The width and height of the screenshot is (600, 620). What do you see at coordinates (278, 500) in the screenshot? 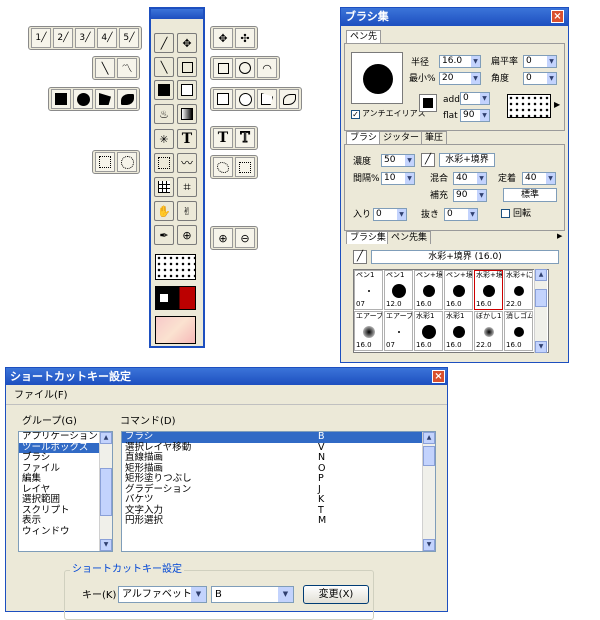
I see `table-row: バケツ K` at bounding box center [278, 500].